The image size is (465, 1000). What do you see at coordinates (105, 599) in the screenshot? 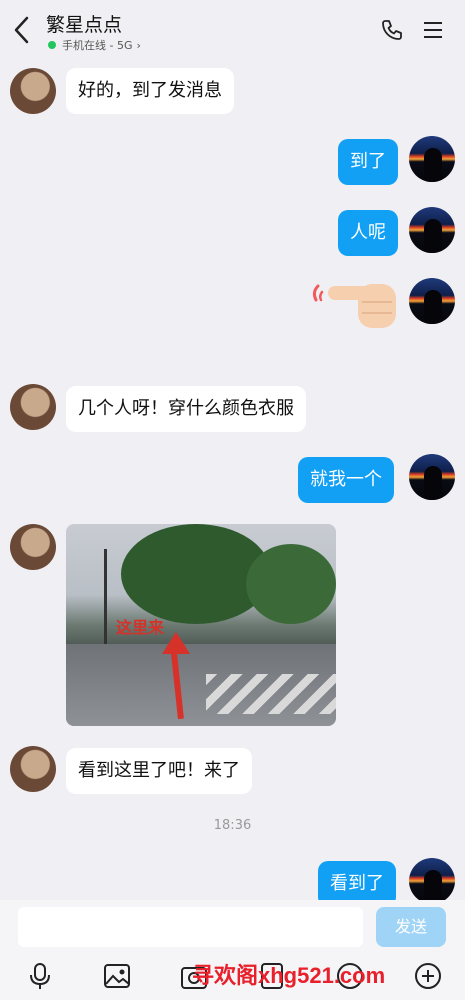
I see `photo-pole` at bounding box center [105, 599].